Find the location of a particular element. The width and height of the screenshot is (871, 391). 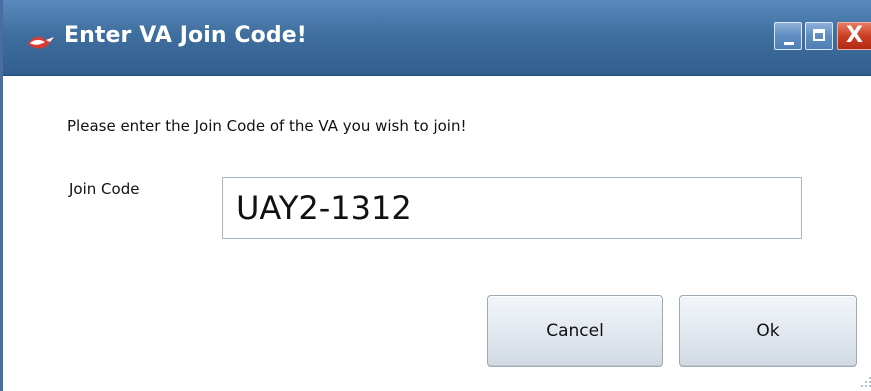

maximize-icon is located at coordinates (819, 35).